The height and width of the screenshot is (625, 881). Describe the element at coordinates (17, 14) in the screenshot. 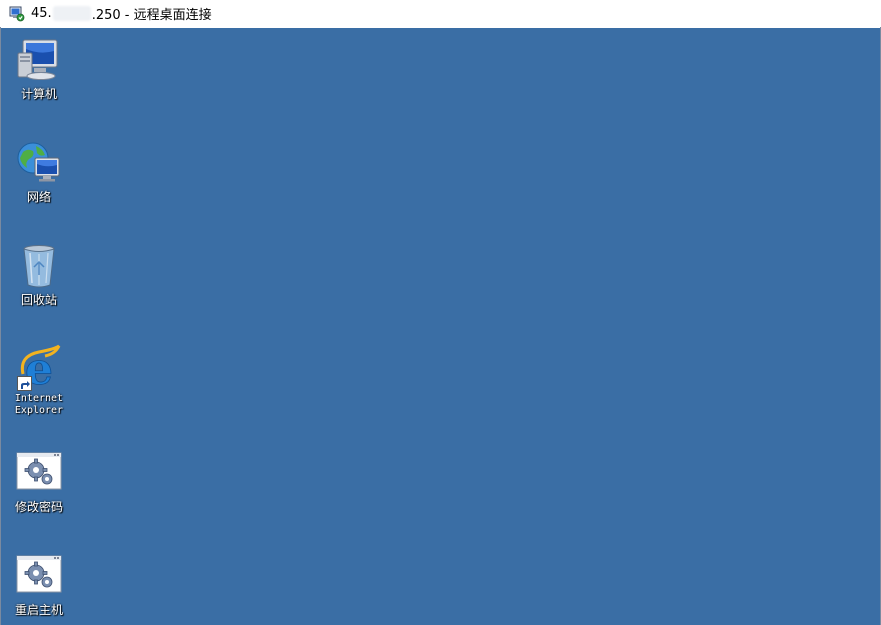

I see `remote-desktop-icon` at that location.